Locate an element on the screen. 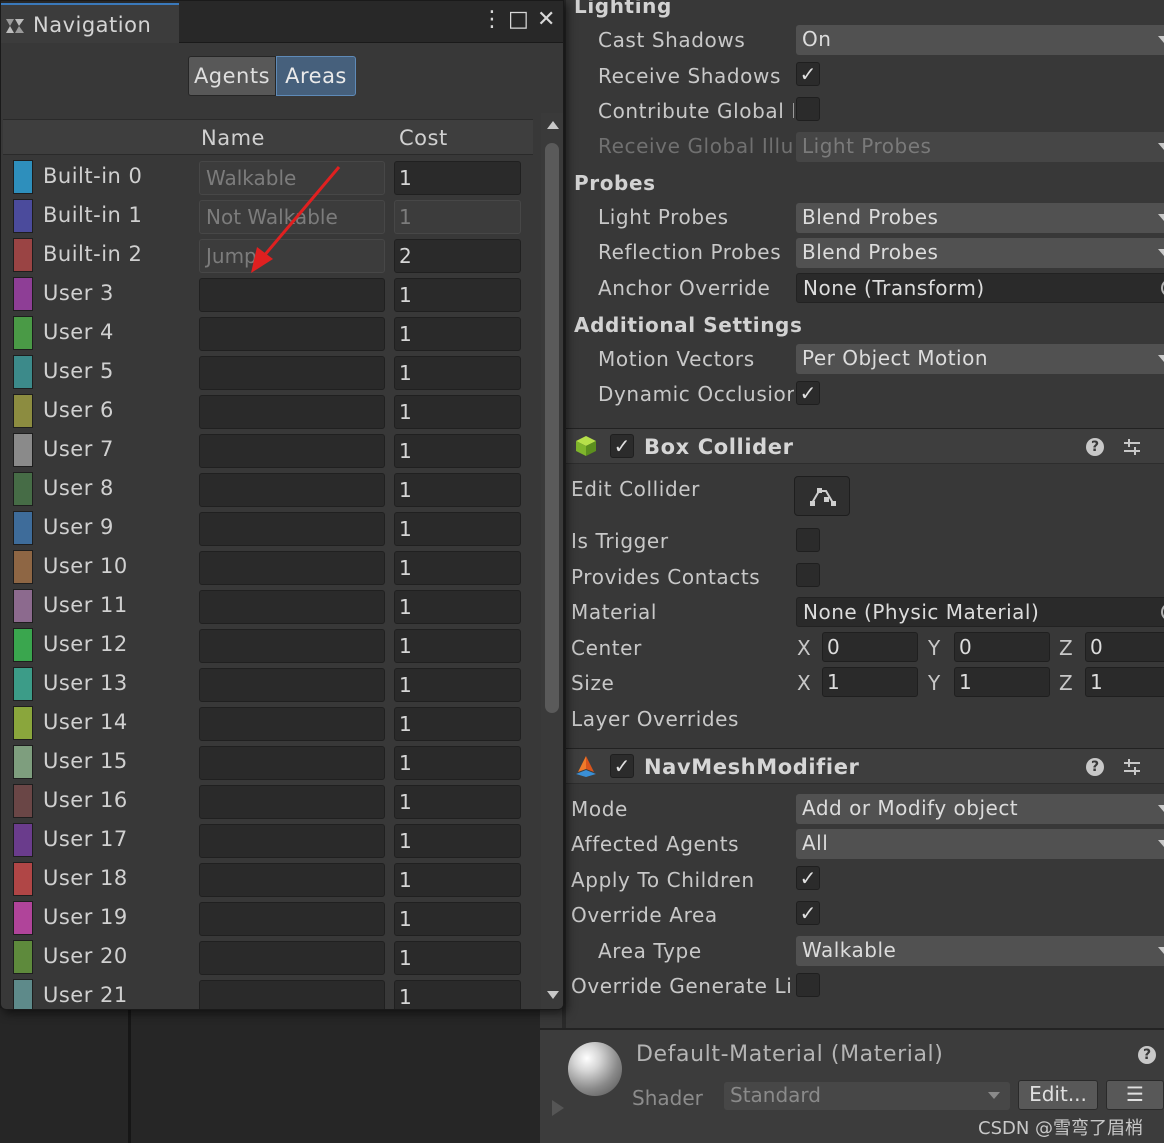  edit-collider-button is located at coordinates (822, 496).